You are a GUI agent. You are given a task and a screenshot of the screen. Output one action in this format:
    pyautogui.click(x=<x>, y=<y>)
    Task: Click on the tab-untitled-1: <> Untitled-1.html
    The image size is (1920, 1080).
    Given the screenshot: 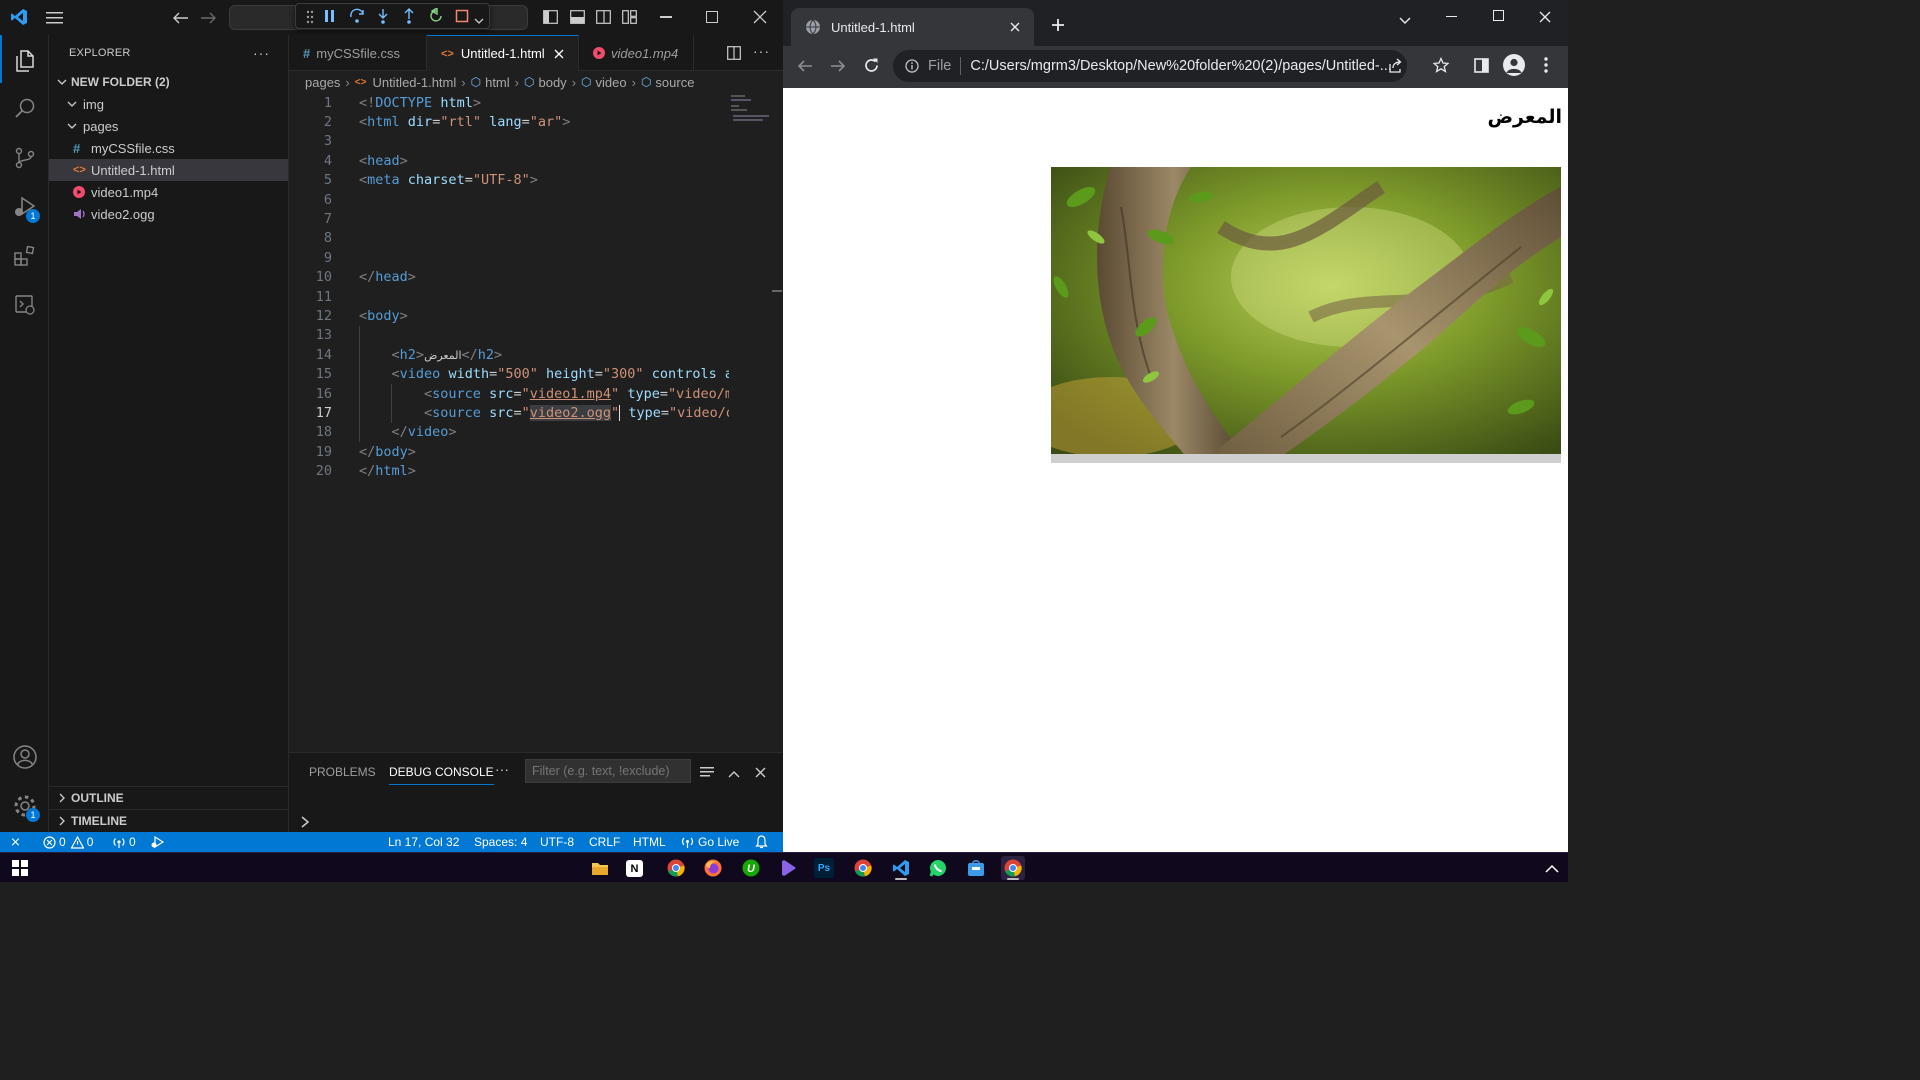 What is the action you would take?
    pyautogui.click(x=503, y=53)
    